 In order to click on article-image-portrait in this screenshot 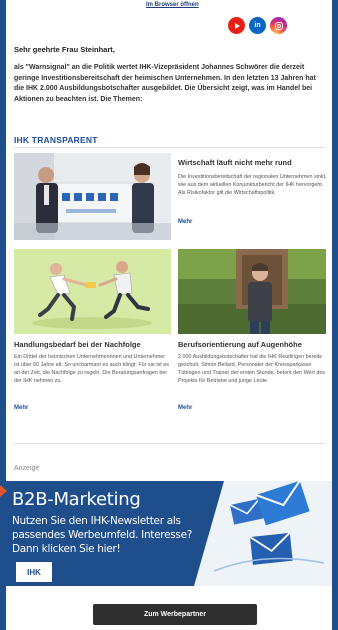, I will do `click(252, 291)`.